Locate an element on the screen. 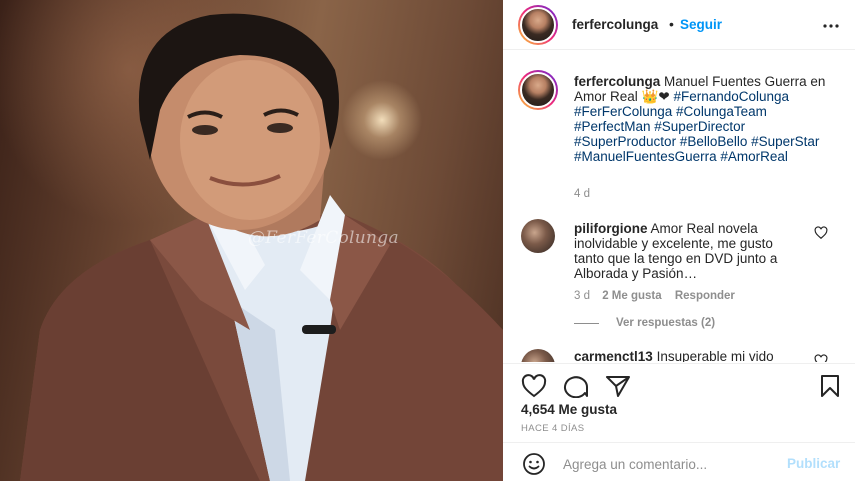  view-replies-button: Ver respuestas (2) is located at coordinates (665, 323).